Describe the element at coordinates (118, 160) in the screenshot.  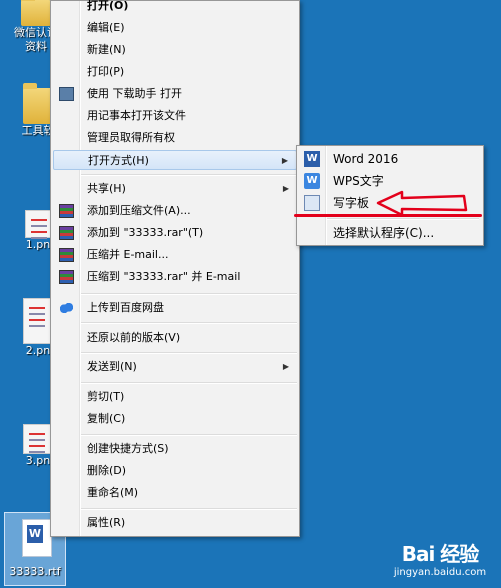
I see `menu-item-label: 打开方式(H)` at that location.